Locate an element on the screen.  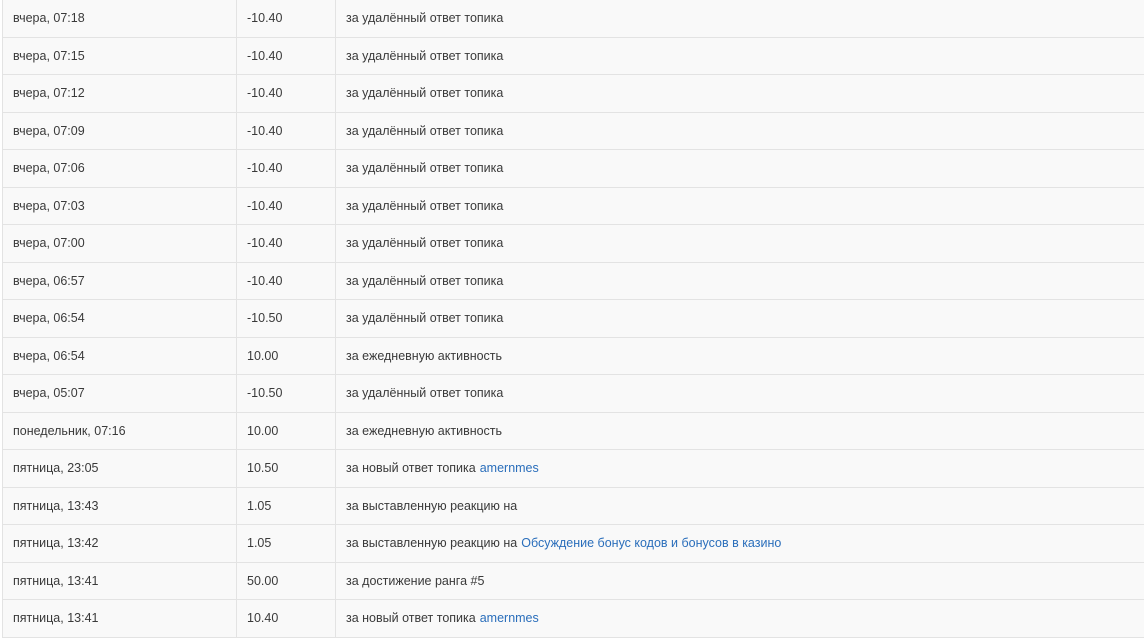
row-date: вчера, 07:03 is located at coordinates (120, 205).